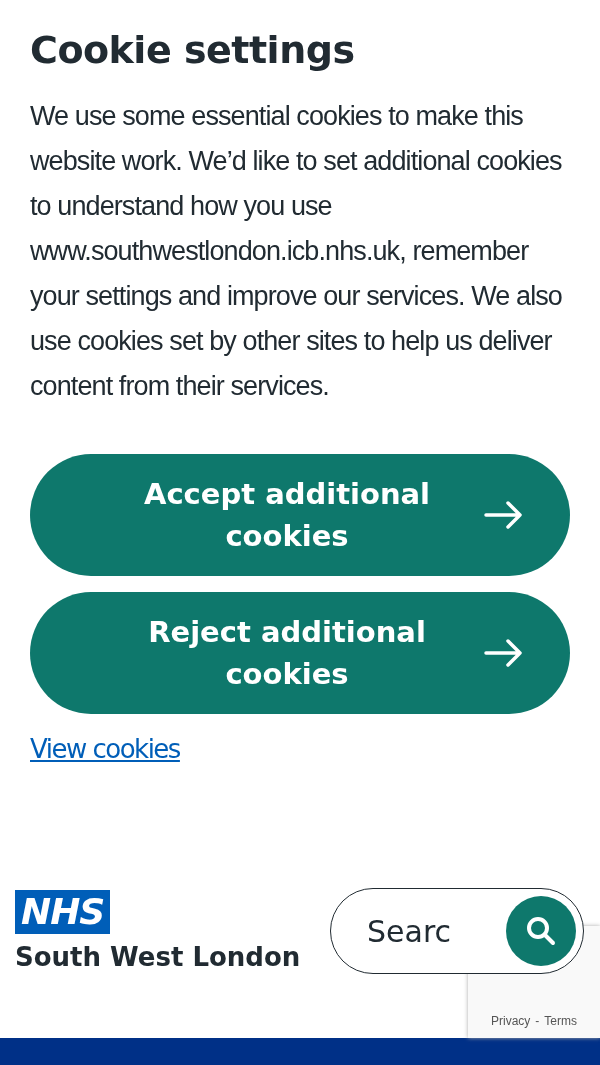  What do you see at coordinates (300, 653) in the screenshot?
I see `cookie-button: Reject additional cookies` at bounding box center [300, 653].